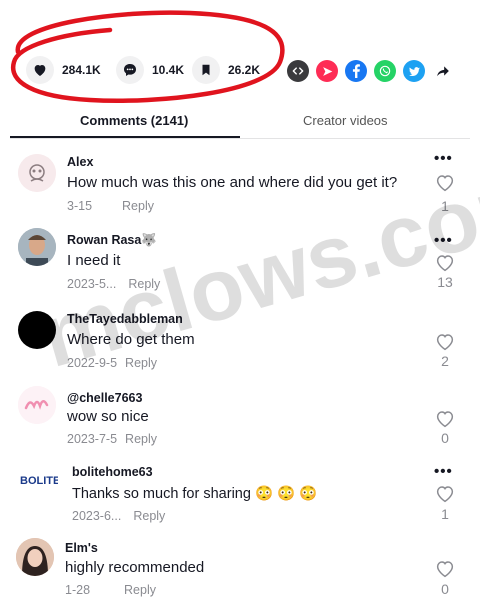  I want to click on comment-username: TheTayedabbleman, so click(125, 319).